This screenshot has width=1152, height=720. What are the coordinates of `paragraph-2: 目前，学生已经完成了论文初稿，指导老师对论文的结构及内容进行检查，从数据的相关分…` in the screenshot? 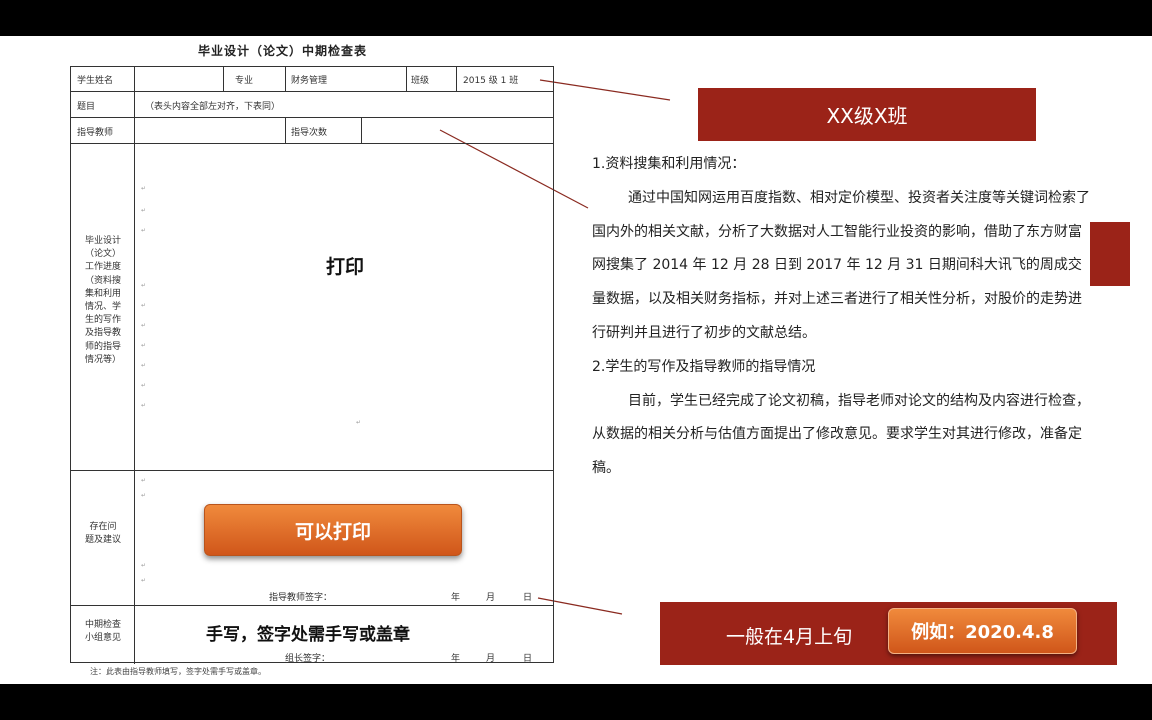 It's located at (841, 434).